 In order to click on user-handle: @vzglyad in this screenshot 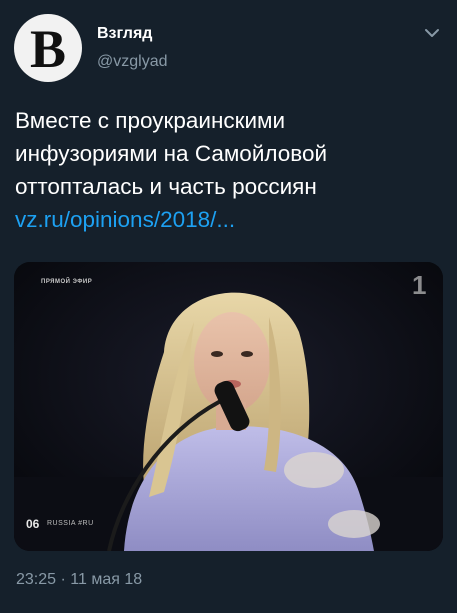, I will do `click(132, 62)`.